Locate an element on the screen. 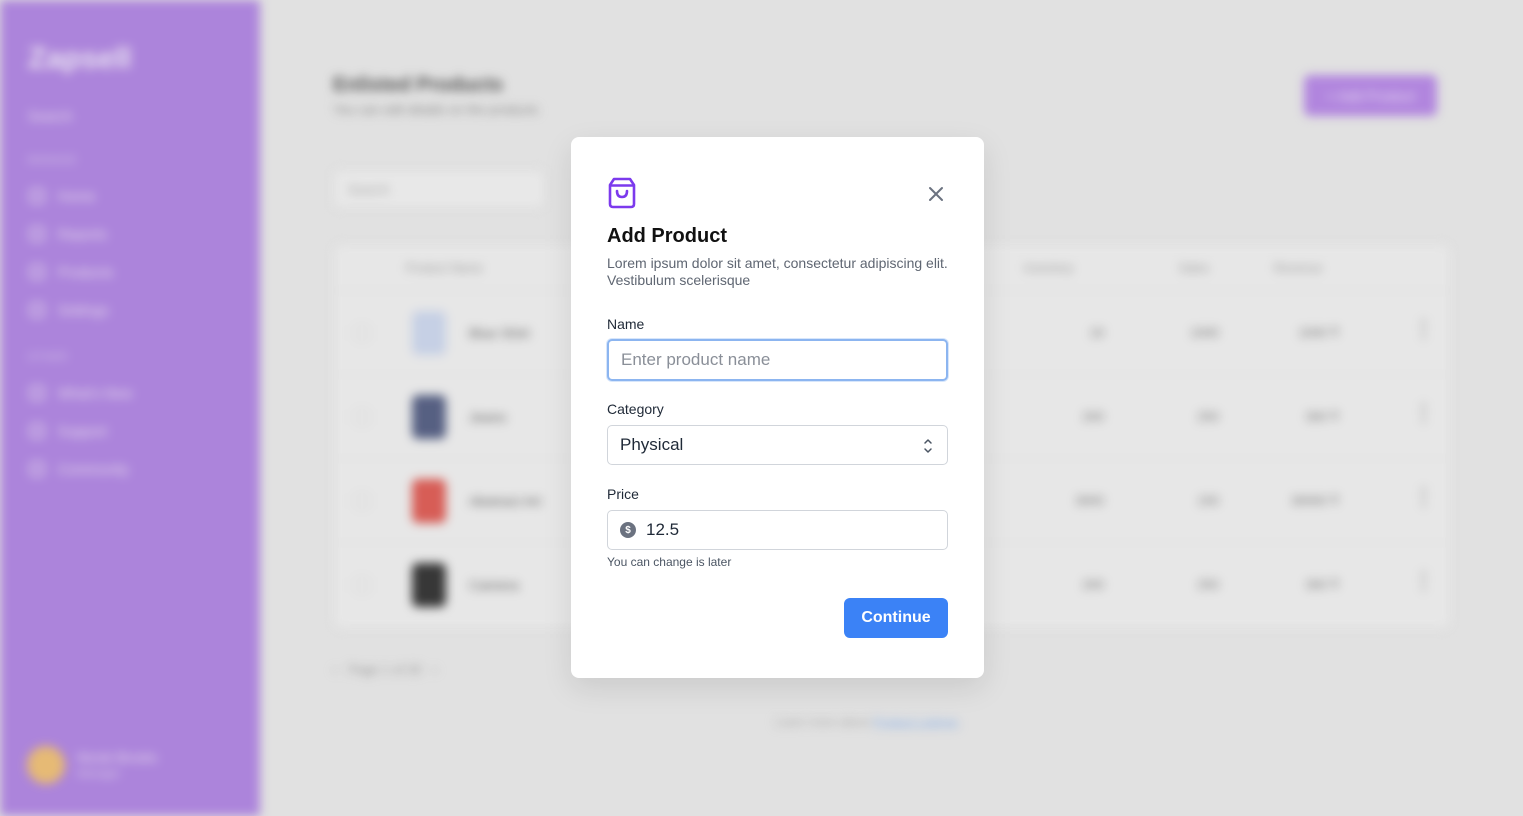 The height and width of the screenshot is (816, 1523). chevron-up-down-icon is located at coordinates (928, 446).